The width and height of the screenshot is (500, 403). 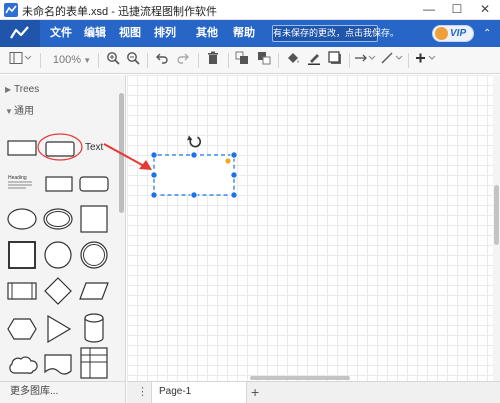 What do you see at coordinates (335, 33) in the screenshot?
I see `unsaved-changes-button: 有未保存的更改，点击我保存。` at bounding box center [335, 33].